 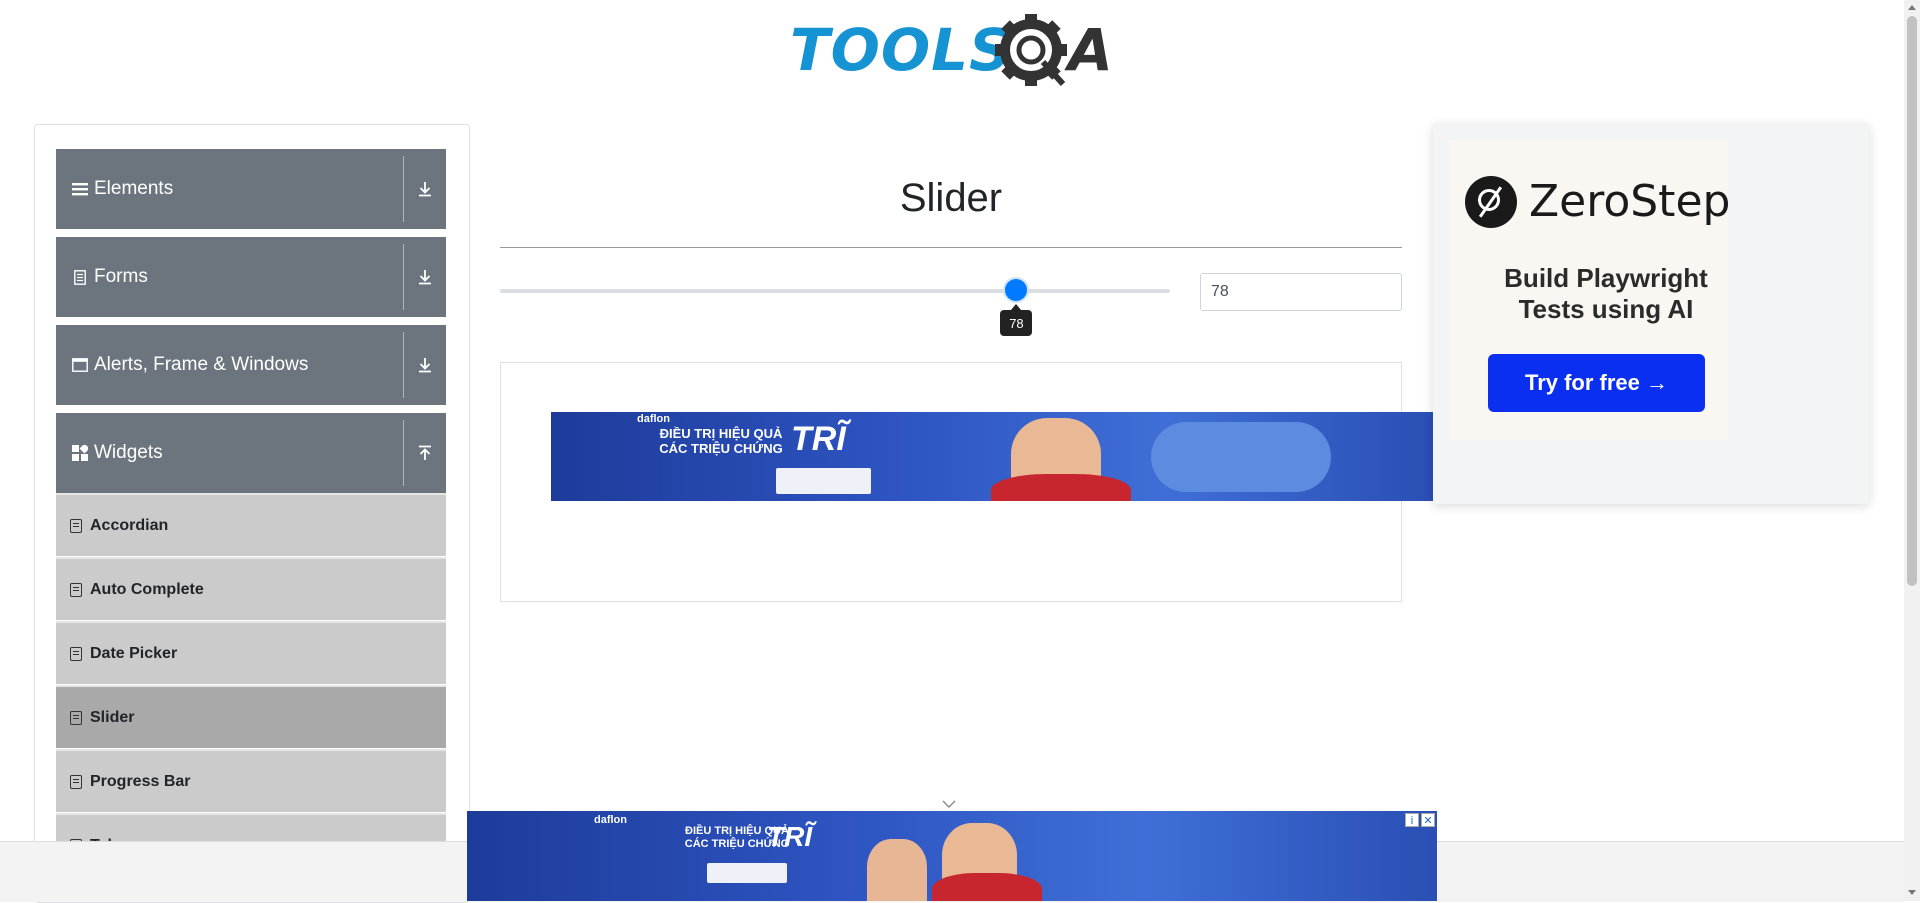 I want to click on group-widgets: Widgets, so click(x=251, y=453).